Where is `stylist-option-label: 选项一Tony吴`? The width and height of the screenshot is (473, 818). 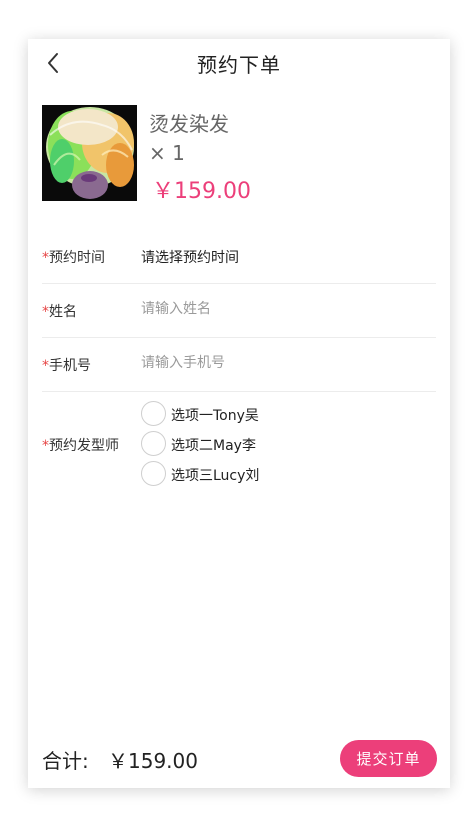 stylist-option-label: 选项一Tony吴 is located at coordinates (215, 416).